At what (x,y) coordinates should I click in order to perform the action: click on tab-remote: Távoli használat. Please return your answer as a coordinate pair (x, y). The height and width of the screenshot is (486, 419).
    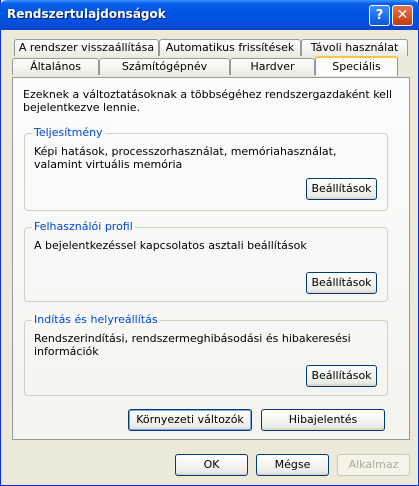
    Looking at the image, I should click on (354, 47).